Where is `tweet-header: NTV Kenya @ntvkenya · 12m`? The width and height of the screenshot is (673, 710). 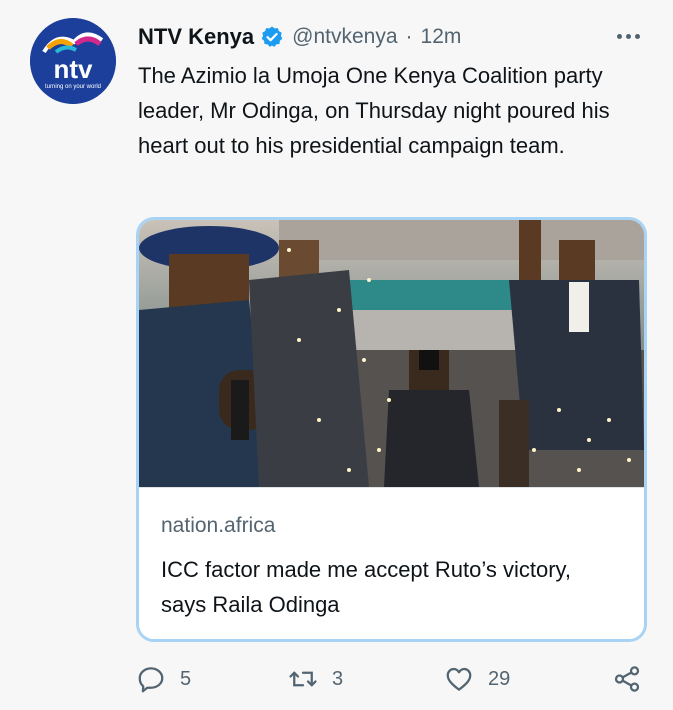
tweet-header: NTV Kenya @ntvkenya · 12m is located at coordinates (299, 37).